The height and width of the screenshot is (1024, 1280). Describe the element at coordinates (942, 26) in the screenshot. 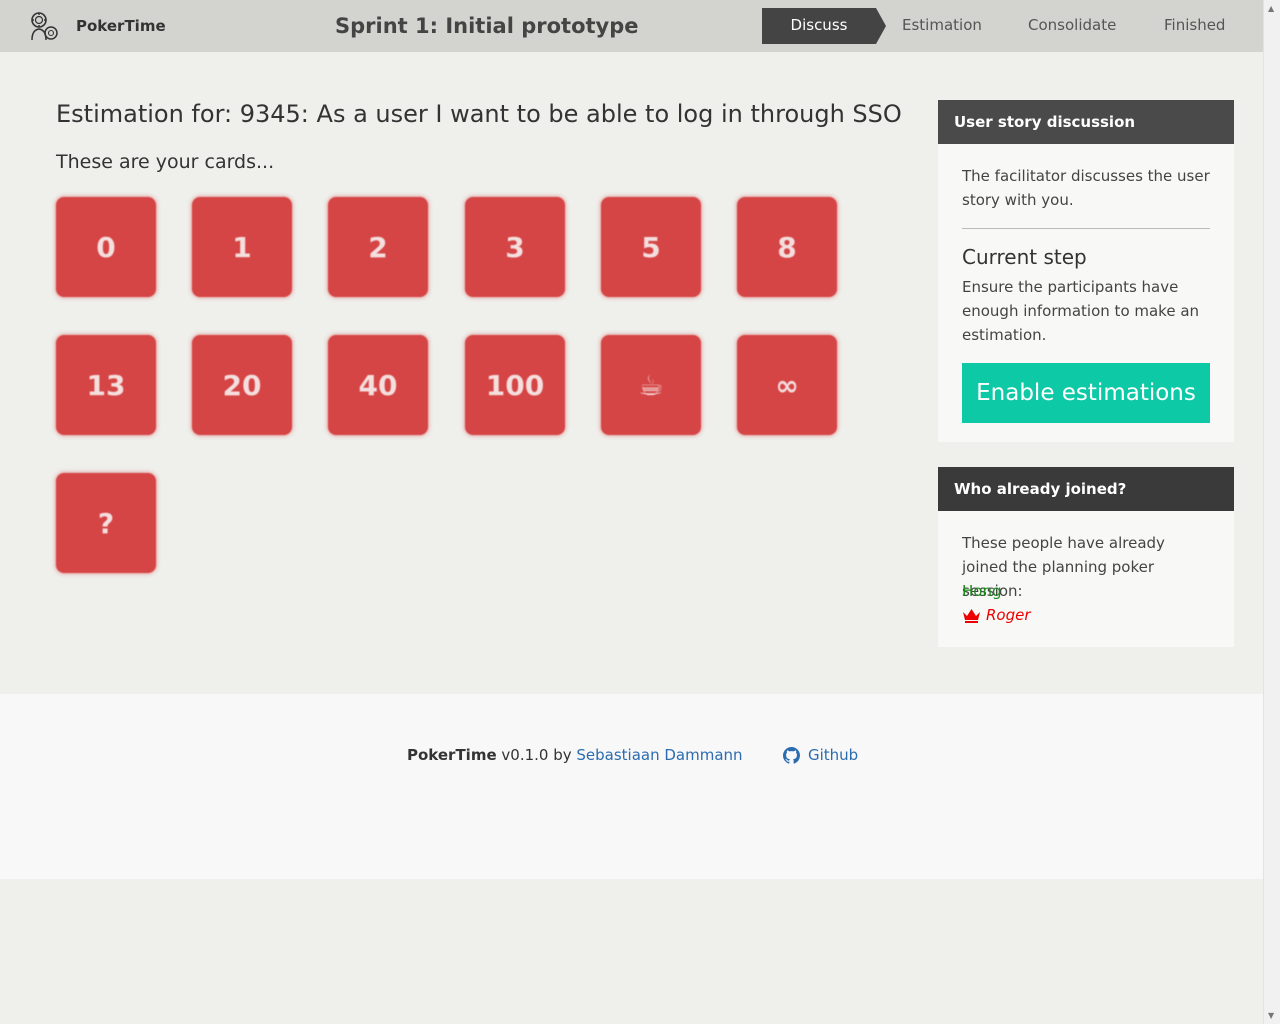

I see `step-estimation: Estimation` at that location.